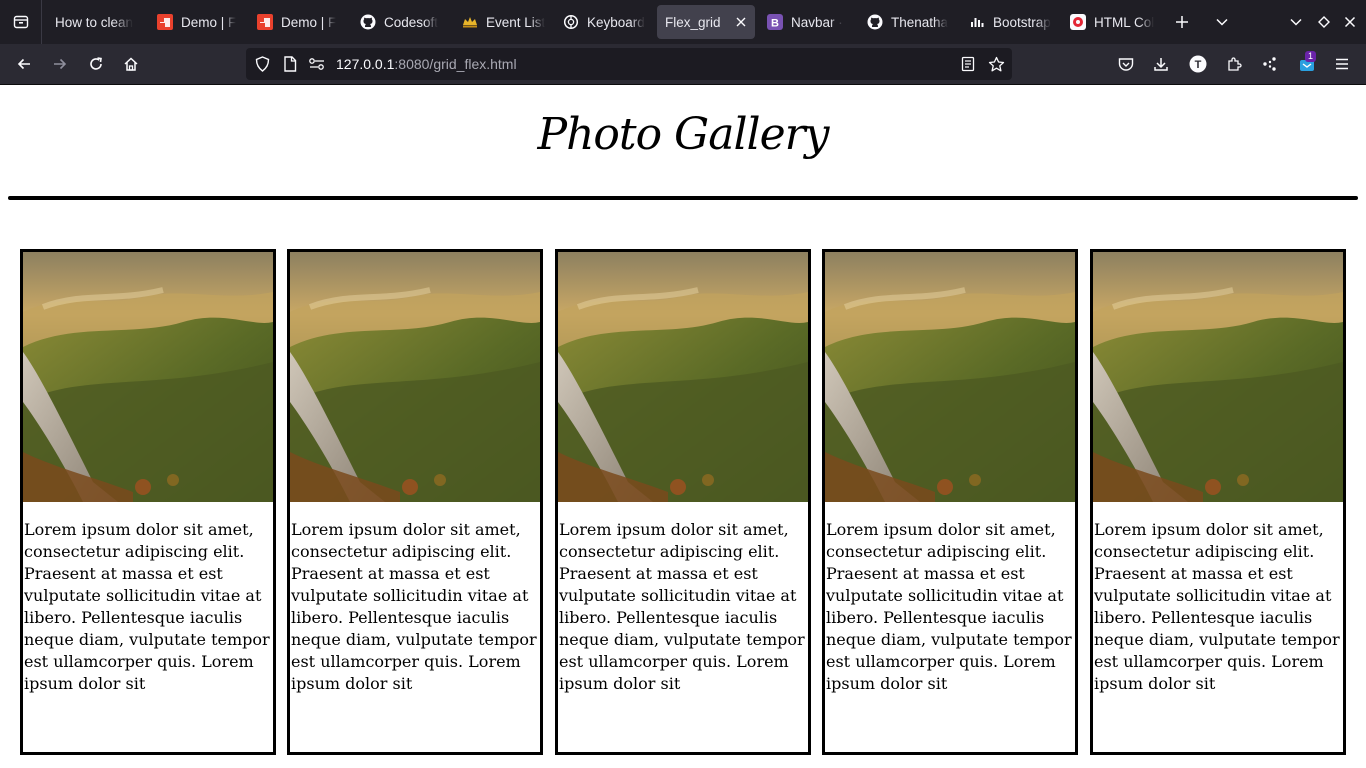 The height and width of the screenshot is (768, 1366). I want to click on chart-icon, so click(977, 22).